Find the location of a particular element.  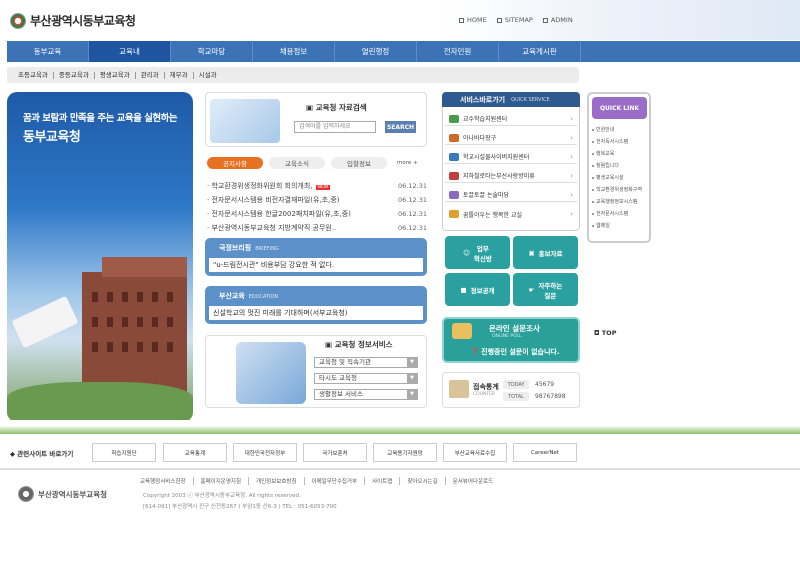

quick-service-item: 지하철로타는부산사랑방미류 › is located at coordinates (511, 176).